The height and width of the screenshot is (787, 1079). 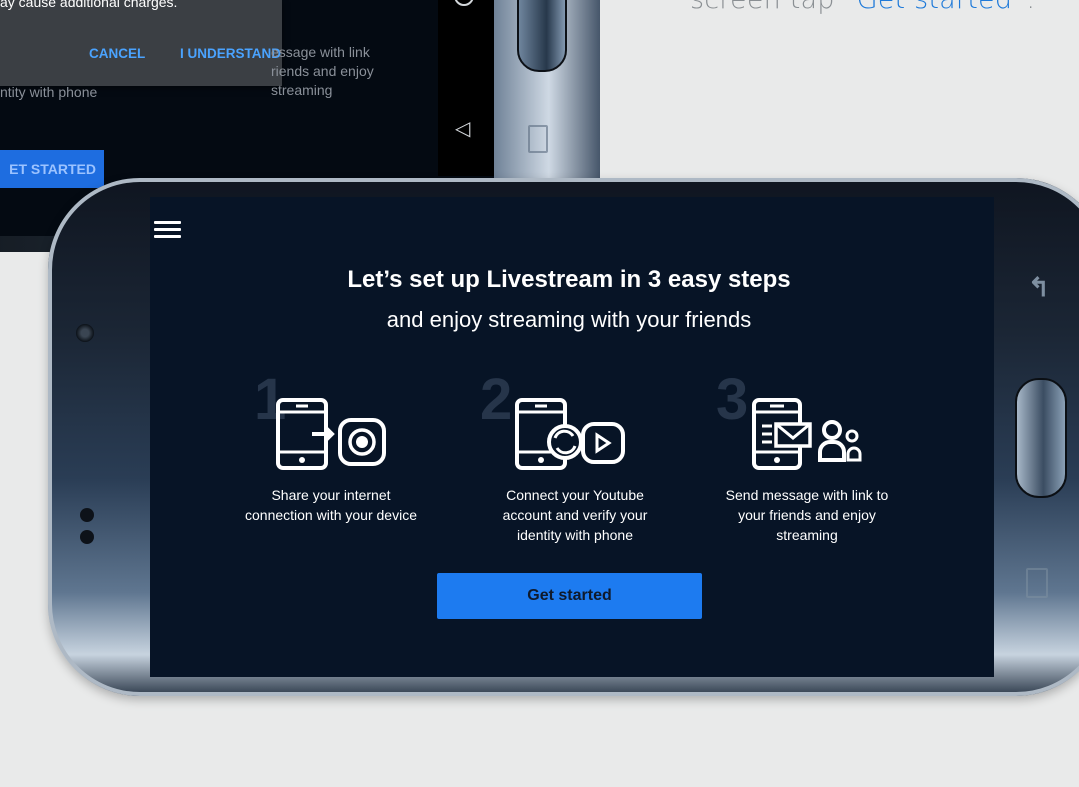 What do you see at coordinates (569, 596) in the screenshot?
I see `get-started-button: Get started` at bounding box center [569, 596].